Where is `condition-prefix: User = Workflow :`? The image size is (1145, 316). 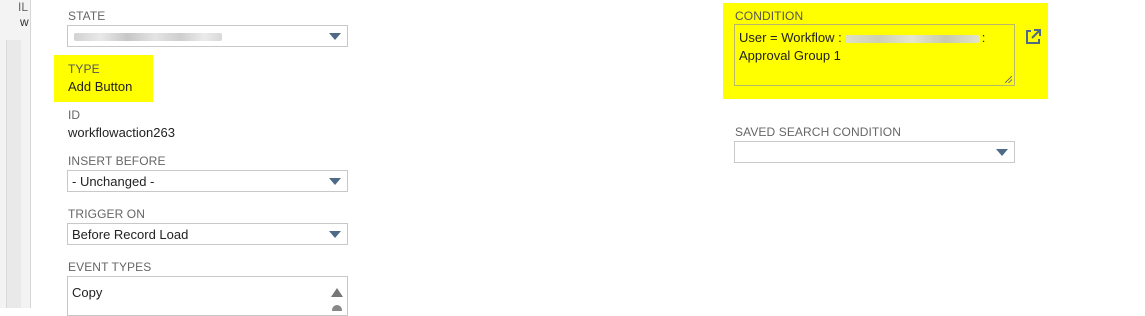 condition-prefix: User = Workflow : is located at coordinates (790, 37).